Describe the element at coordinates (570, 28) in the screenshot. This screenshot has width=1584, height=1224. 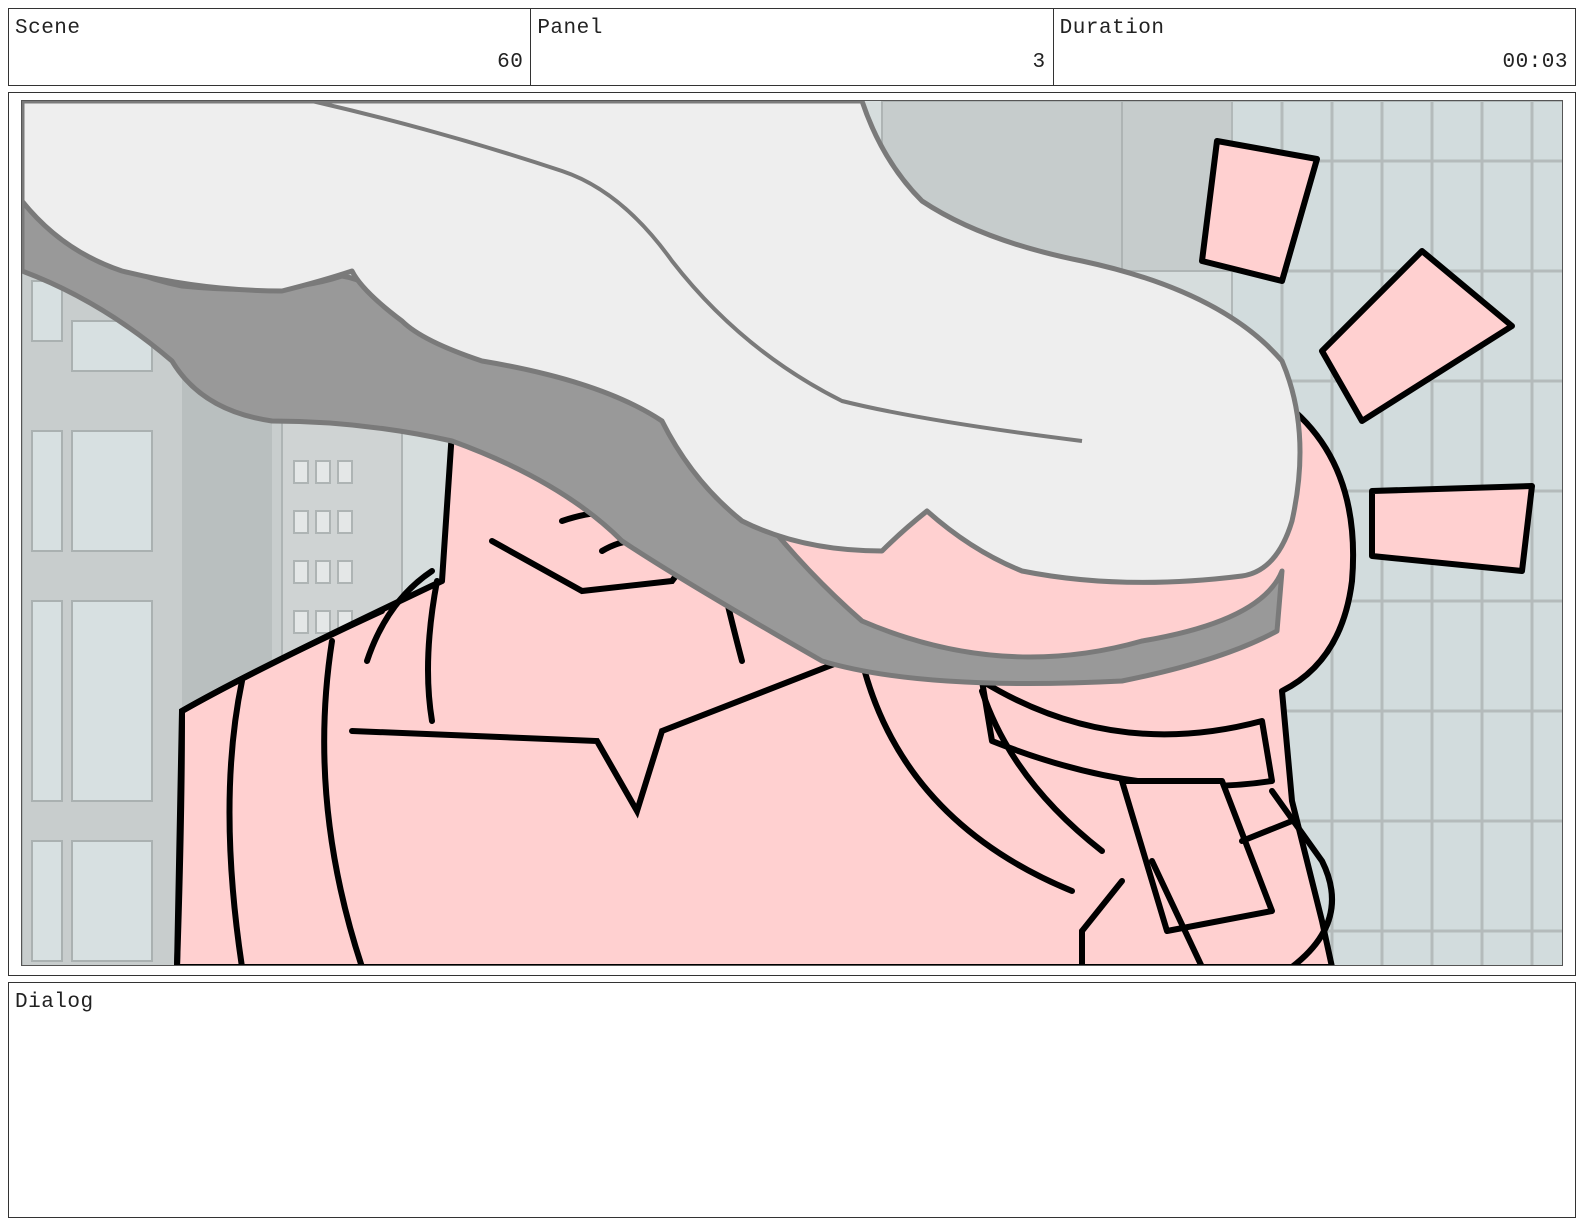
I see `panel-label: Panel` at that location.